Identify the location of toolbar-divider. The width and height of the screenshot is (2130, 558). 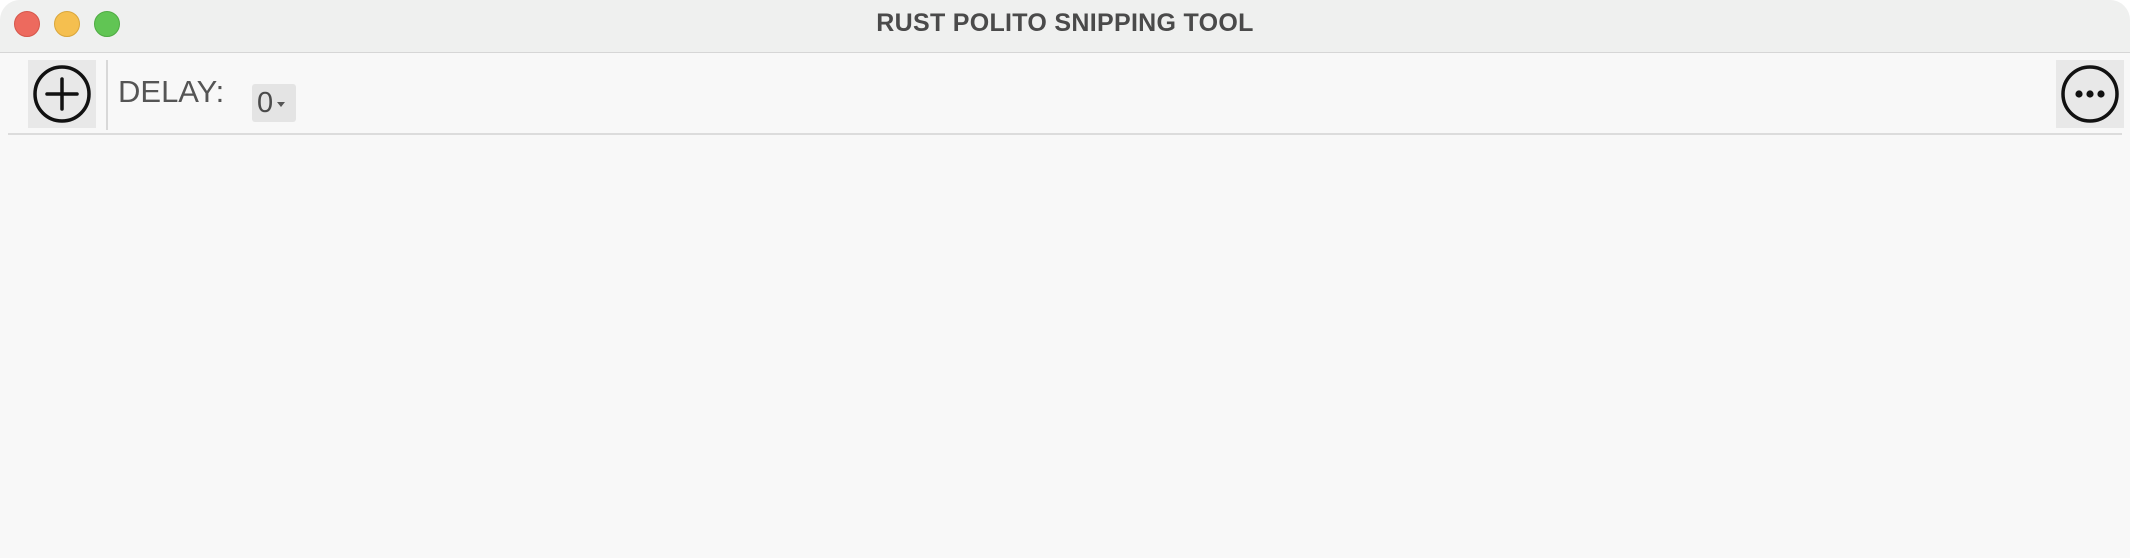
(107, 95).